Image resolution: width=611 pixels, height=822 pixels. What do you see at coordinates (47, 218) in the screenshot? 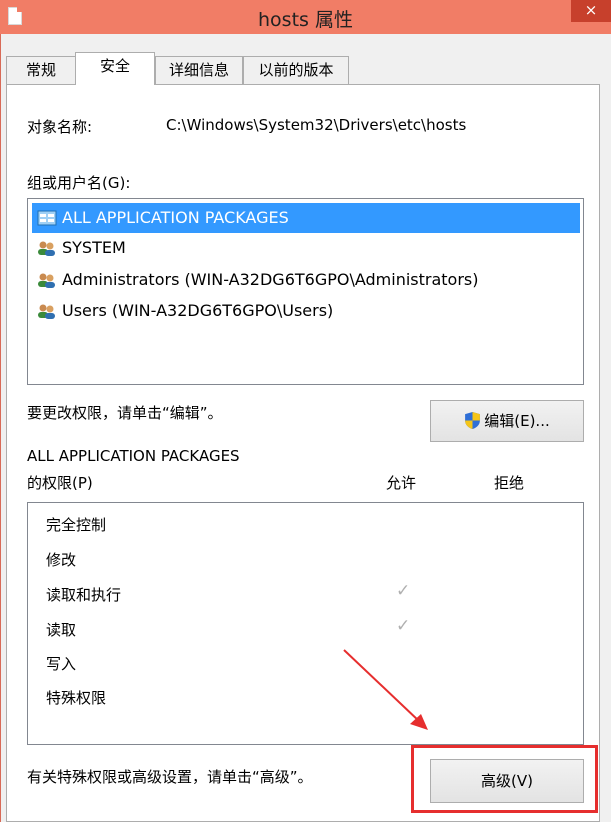
I see `packages-icon` at bounding box center [47, 218].